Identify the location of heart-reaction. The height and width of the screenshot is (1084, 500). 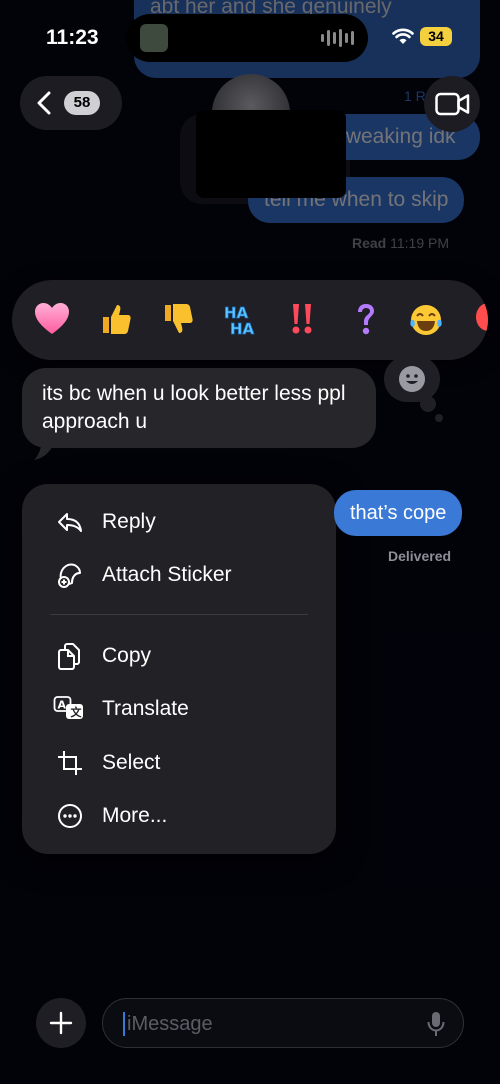
(52, 320).